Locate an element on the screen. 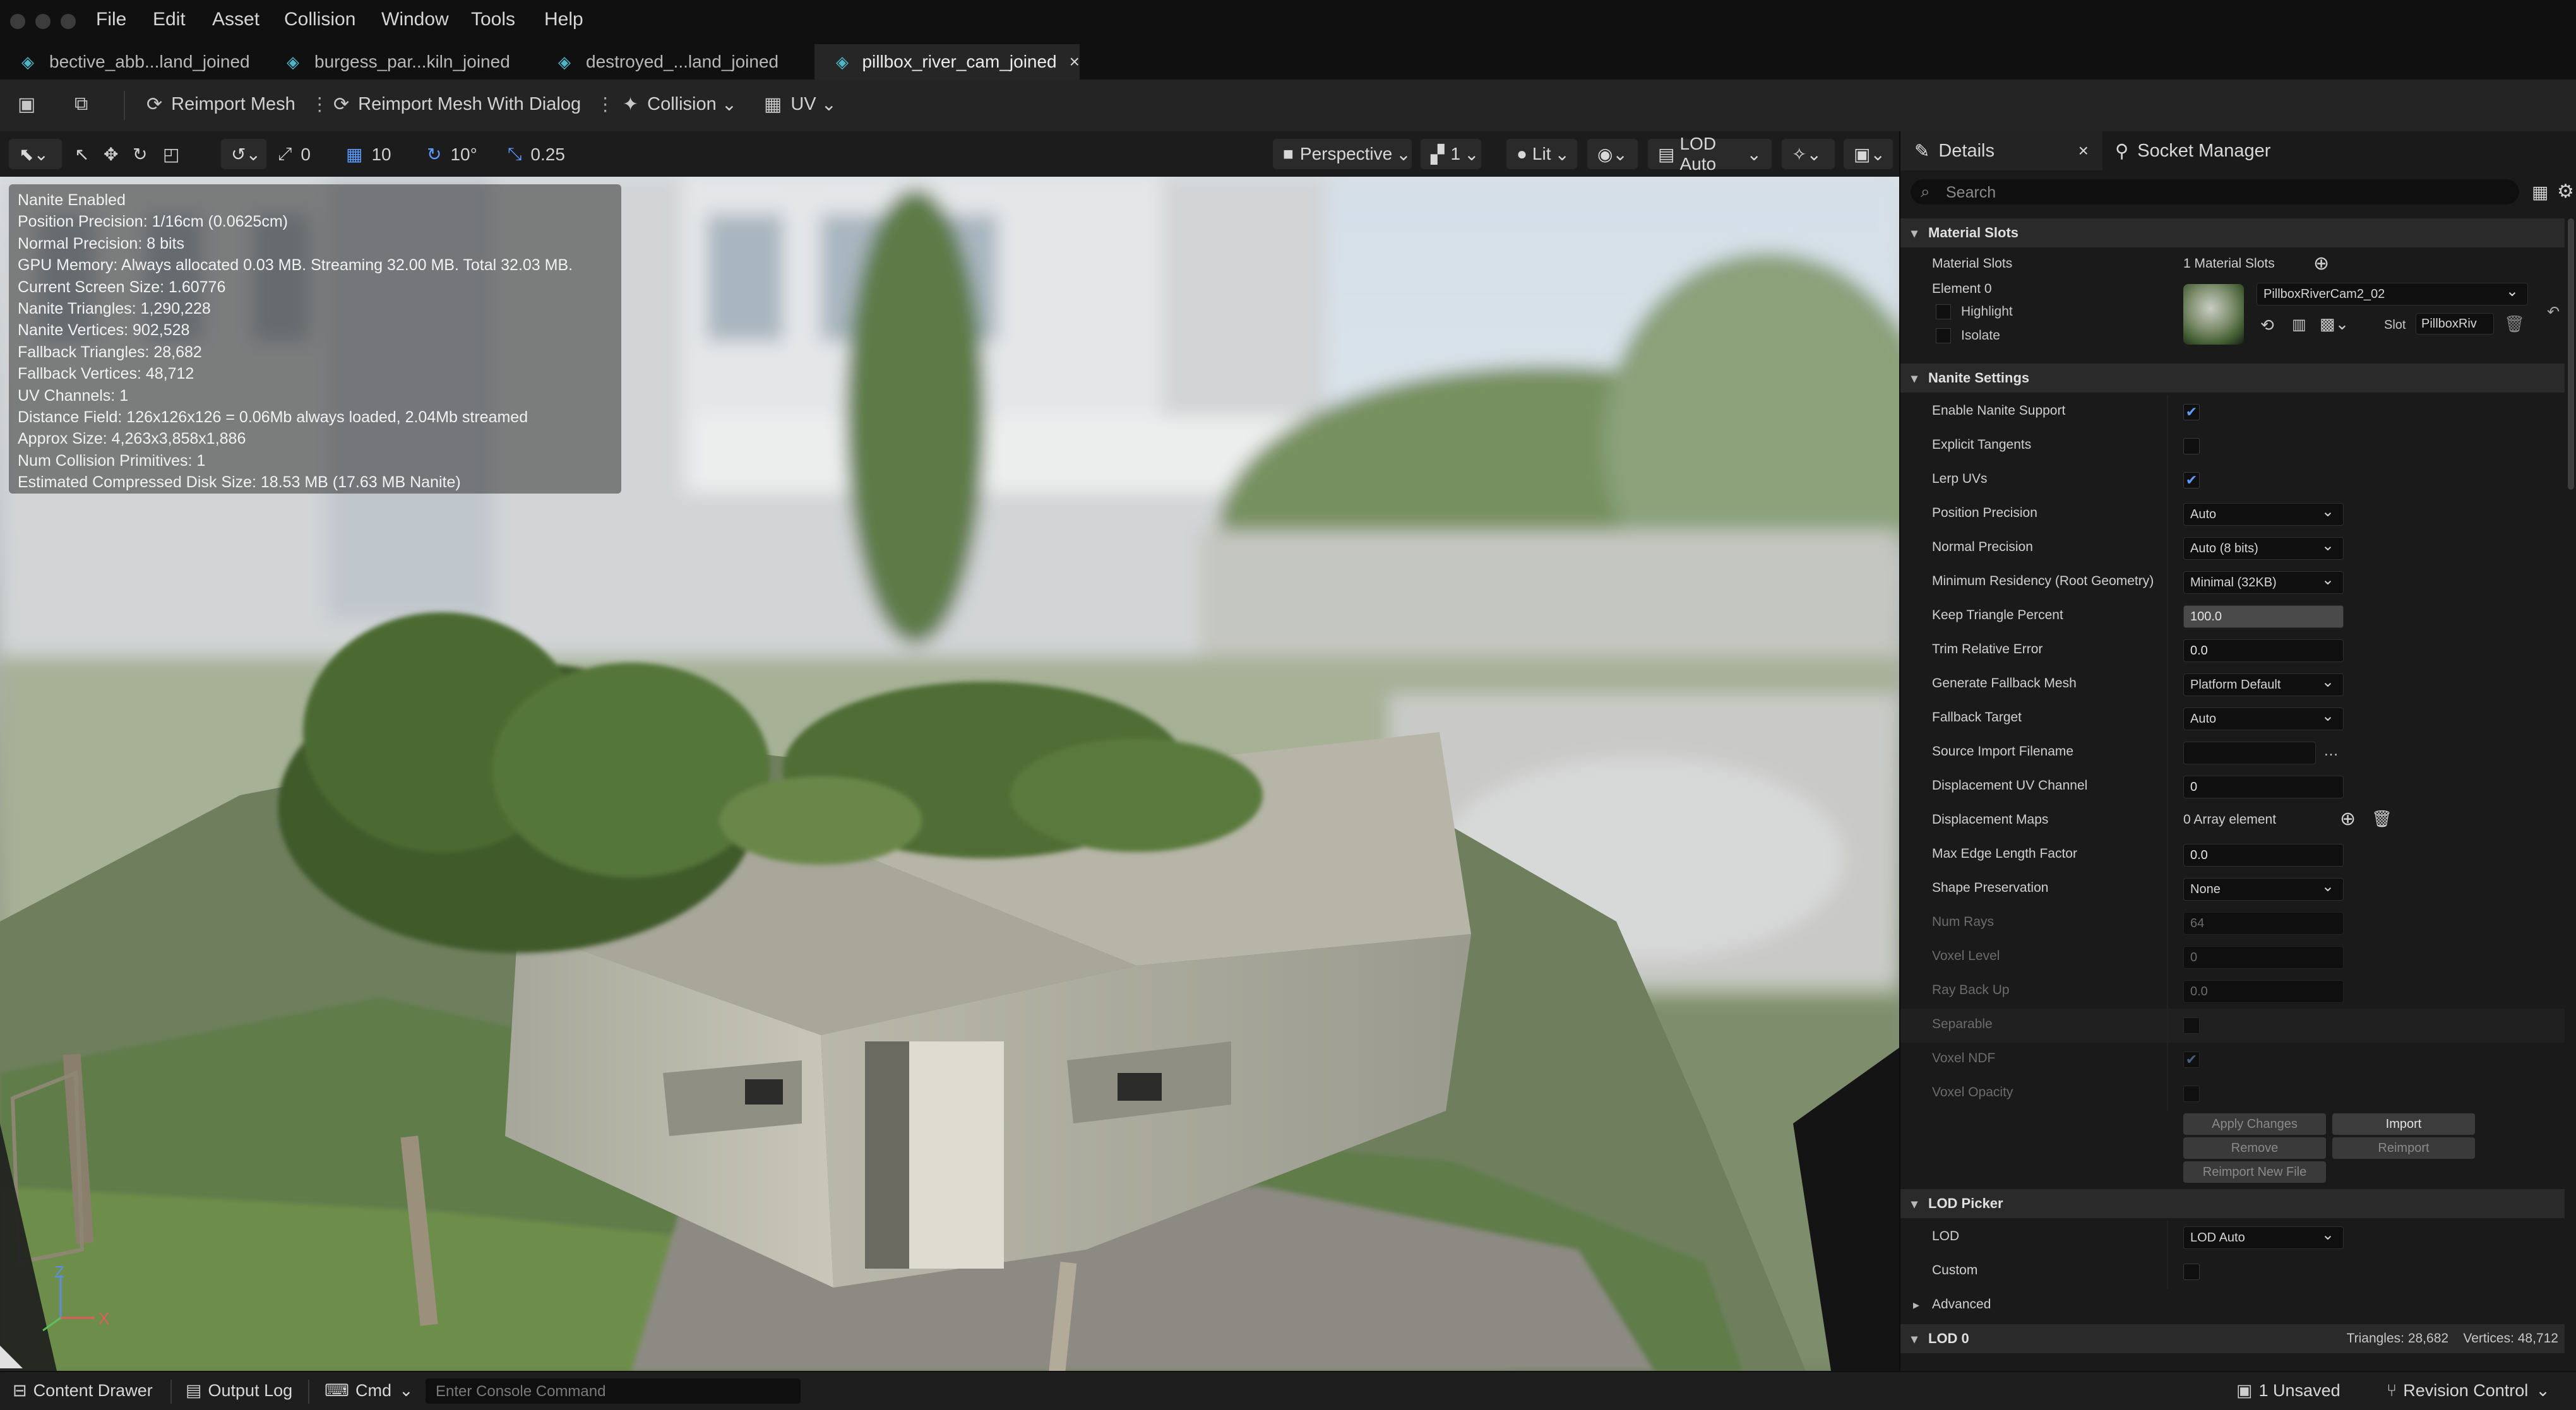  trim-error-field: 0.0 is located at coordinates (2263, 650).